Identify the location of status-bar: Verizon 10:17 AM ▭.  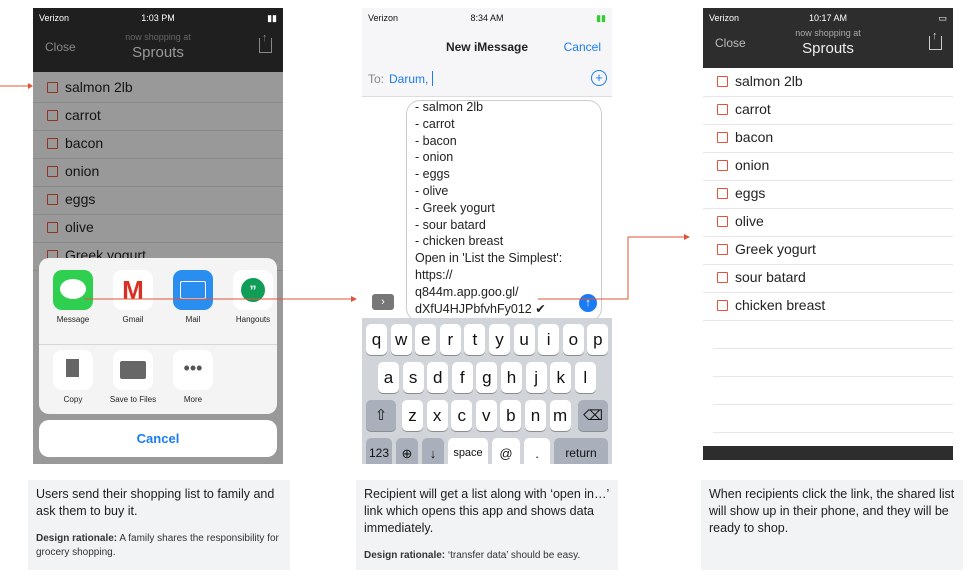
(828, 18).